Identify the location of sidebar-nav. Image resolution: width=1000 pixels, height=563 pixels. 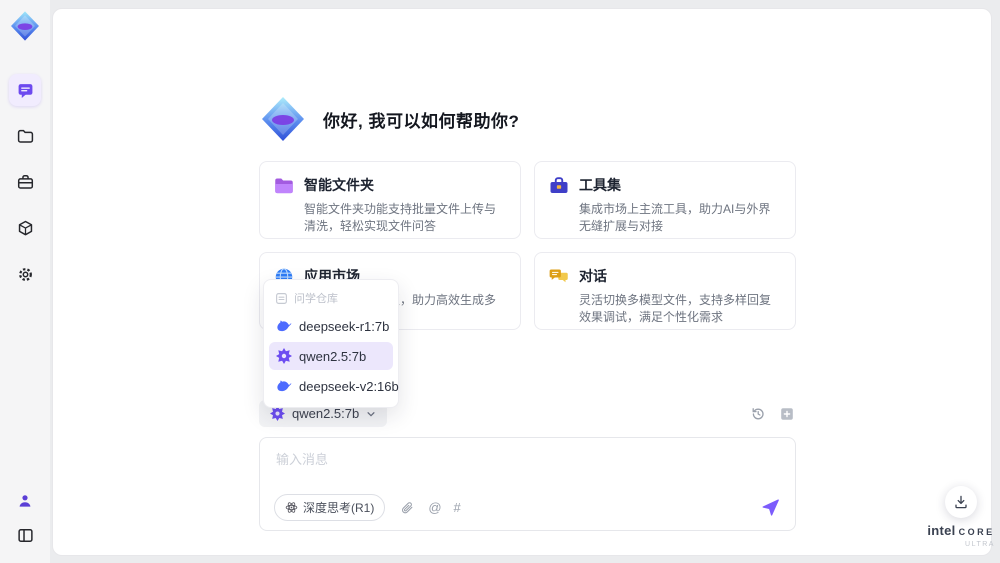
(25, 182).